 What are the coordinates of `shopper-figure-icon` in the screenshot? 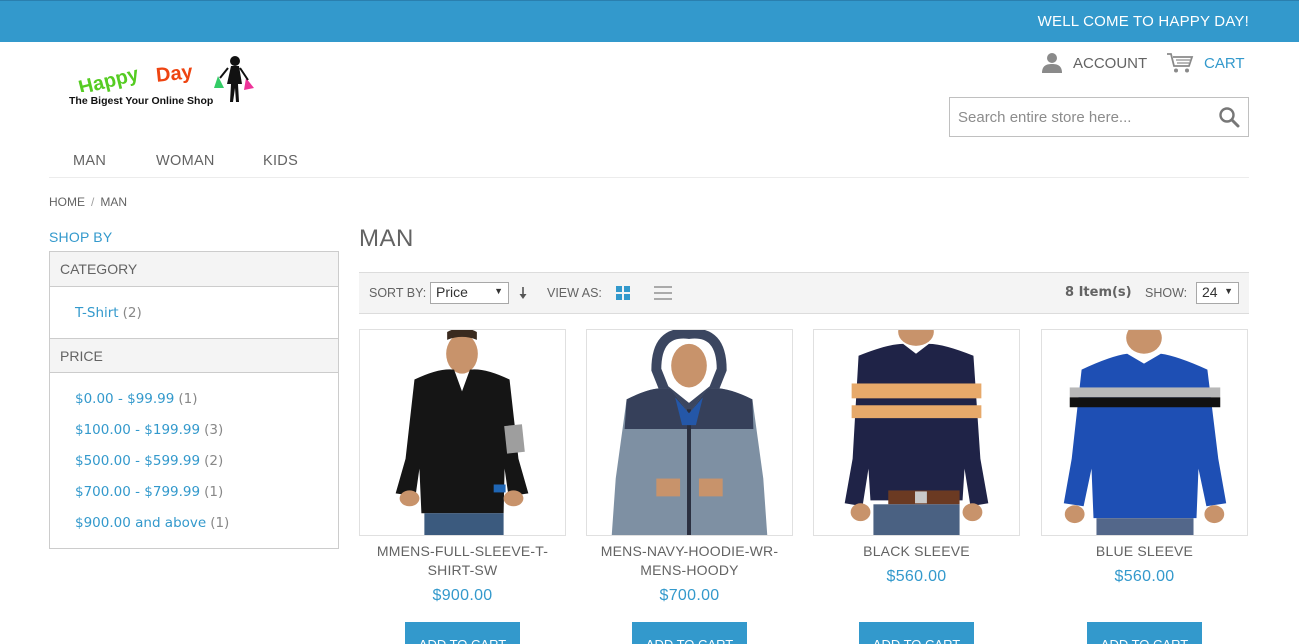 It's located at (234, 79).